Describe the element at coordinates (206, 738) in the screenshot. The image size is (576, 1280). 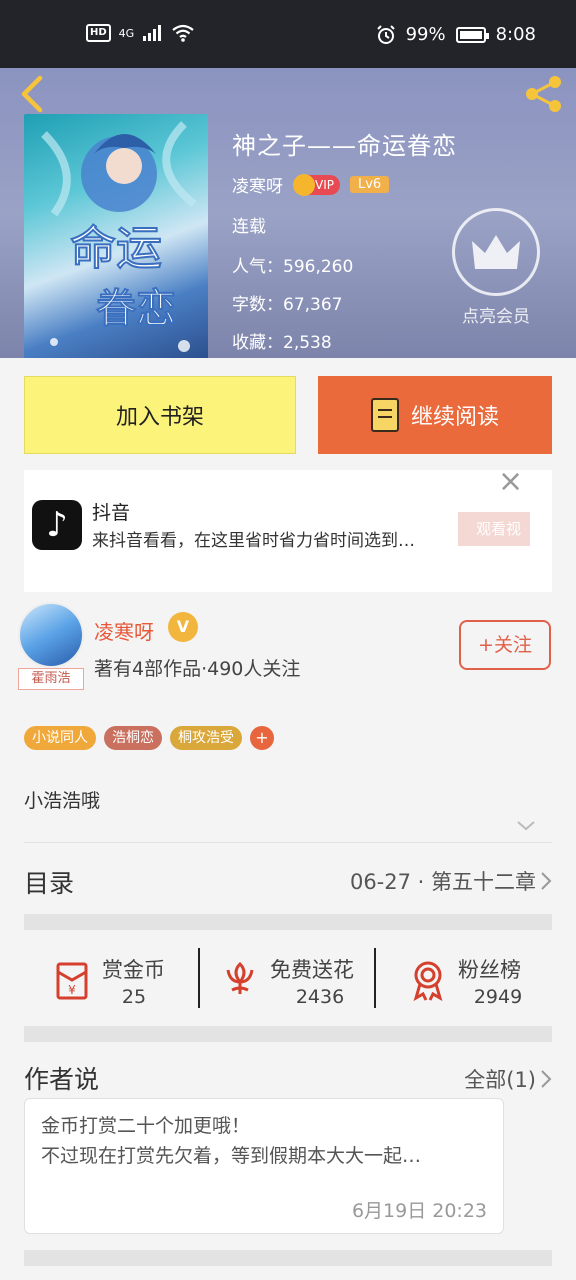
I see `tag-chip: 桐攻浩受` at that location.